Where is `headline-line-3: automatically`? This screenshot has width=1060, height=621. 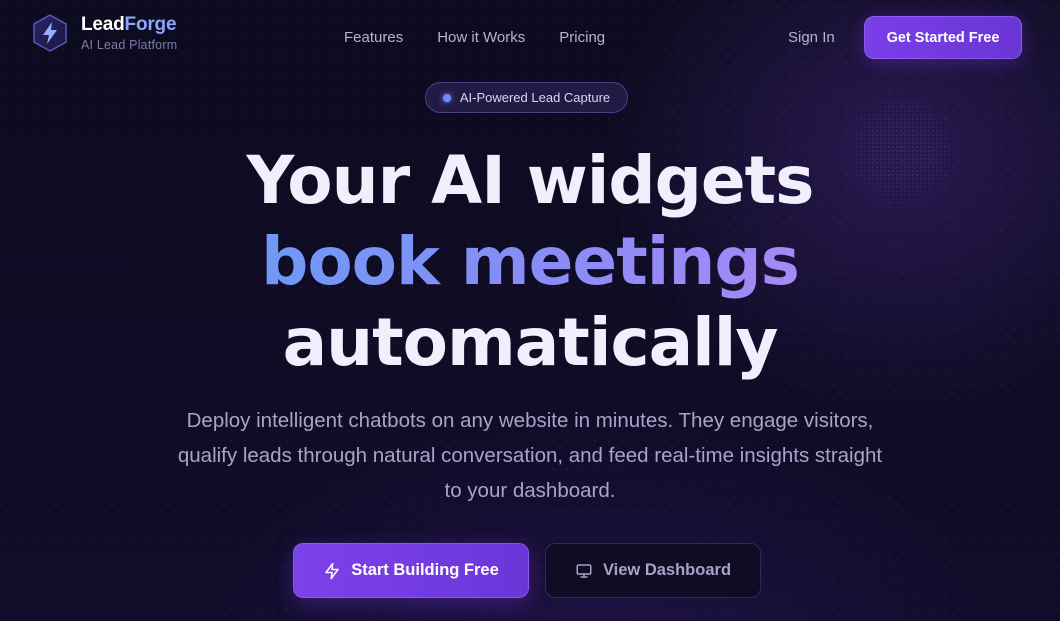 headline-line-3: automatically is located at coordinates (530, 342).